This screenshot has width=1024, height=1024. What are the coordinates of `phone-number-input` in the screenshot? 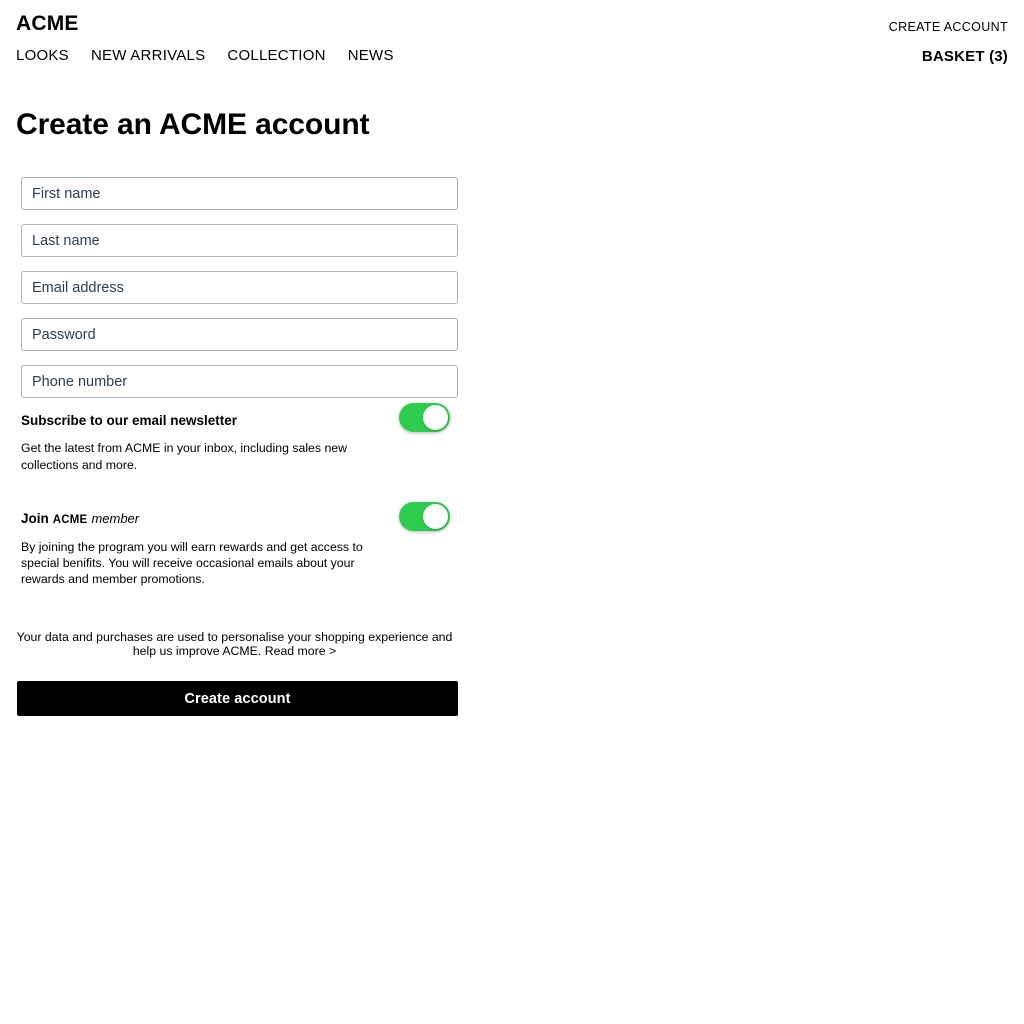 It's located at (239, 381).